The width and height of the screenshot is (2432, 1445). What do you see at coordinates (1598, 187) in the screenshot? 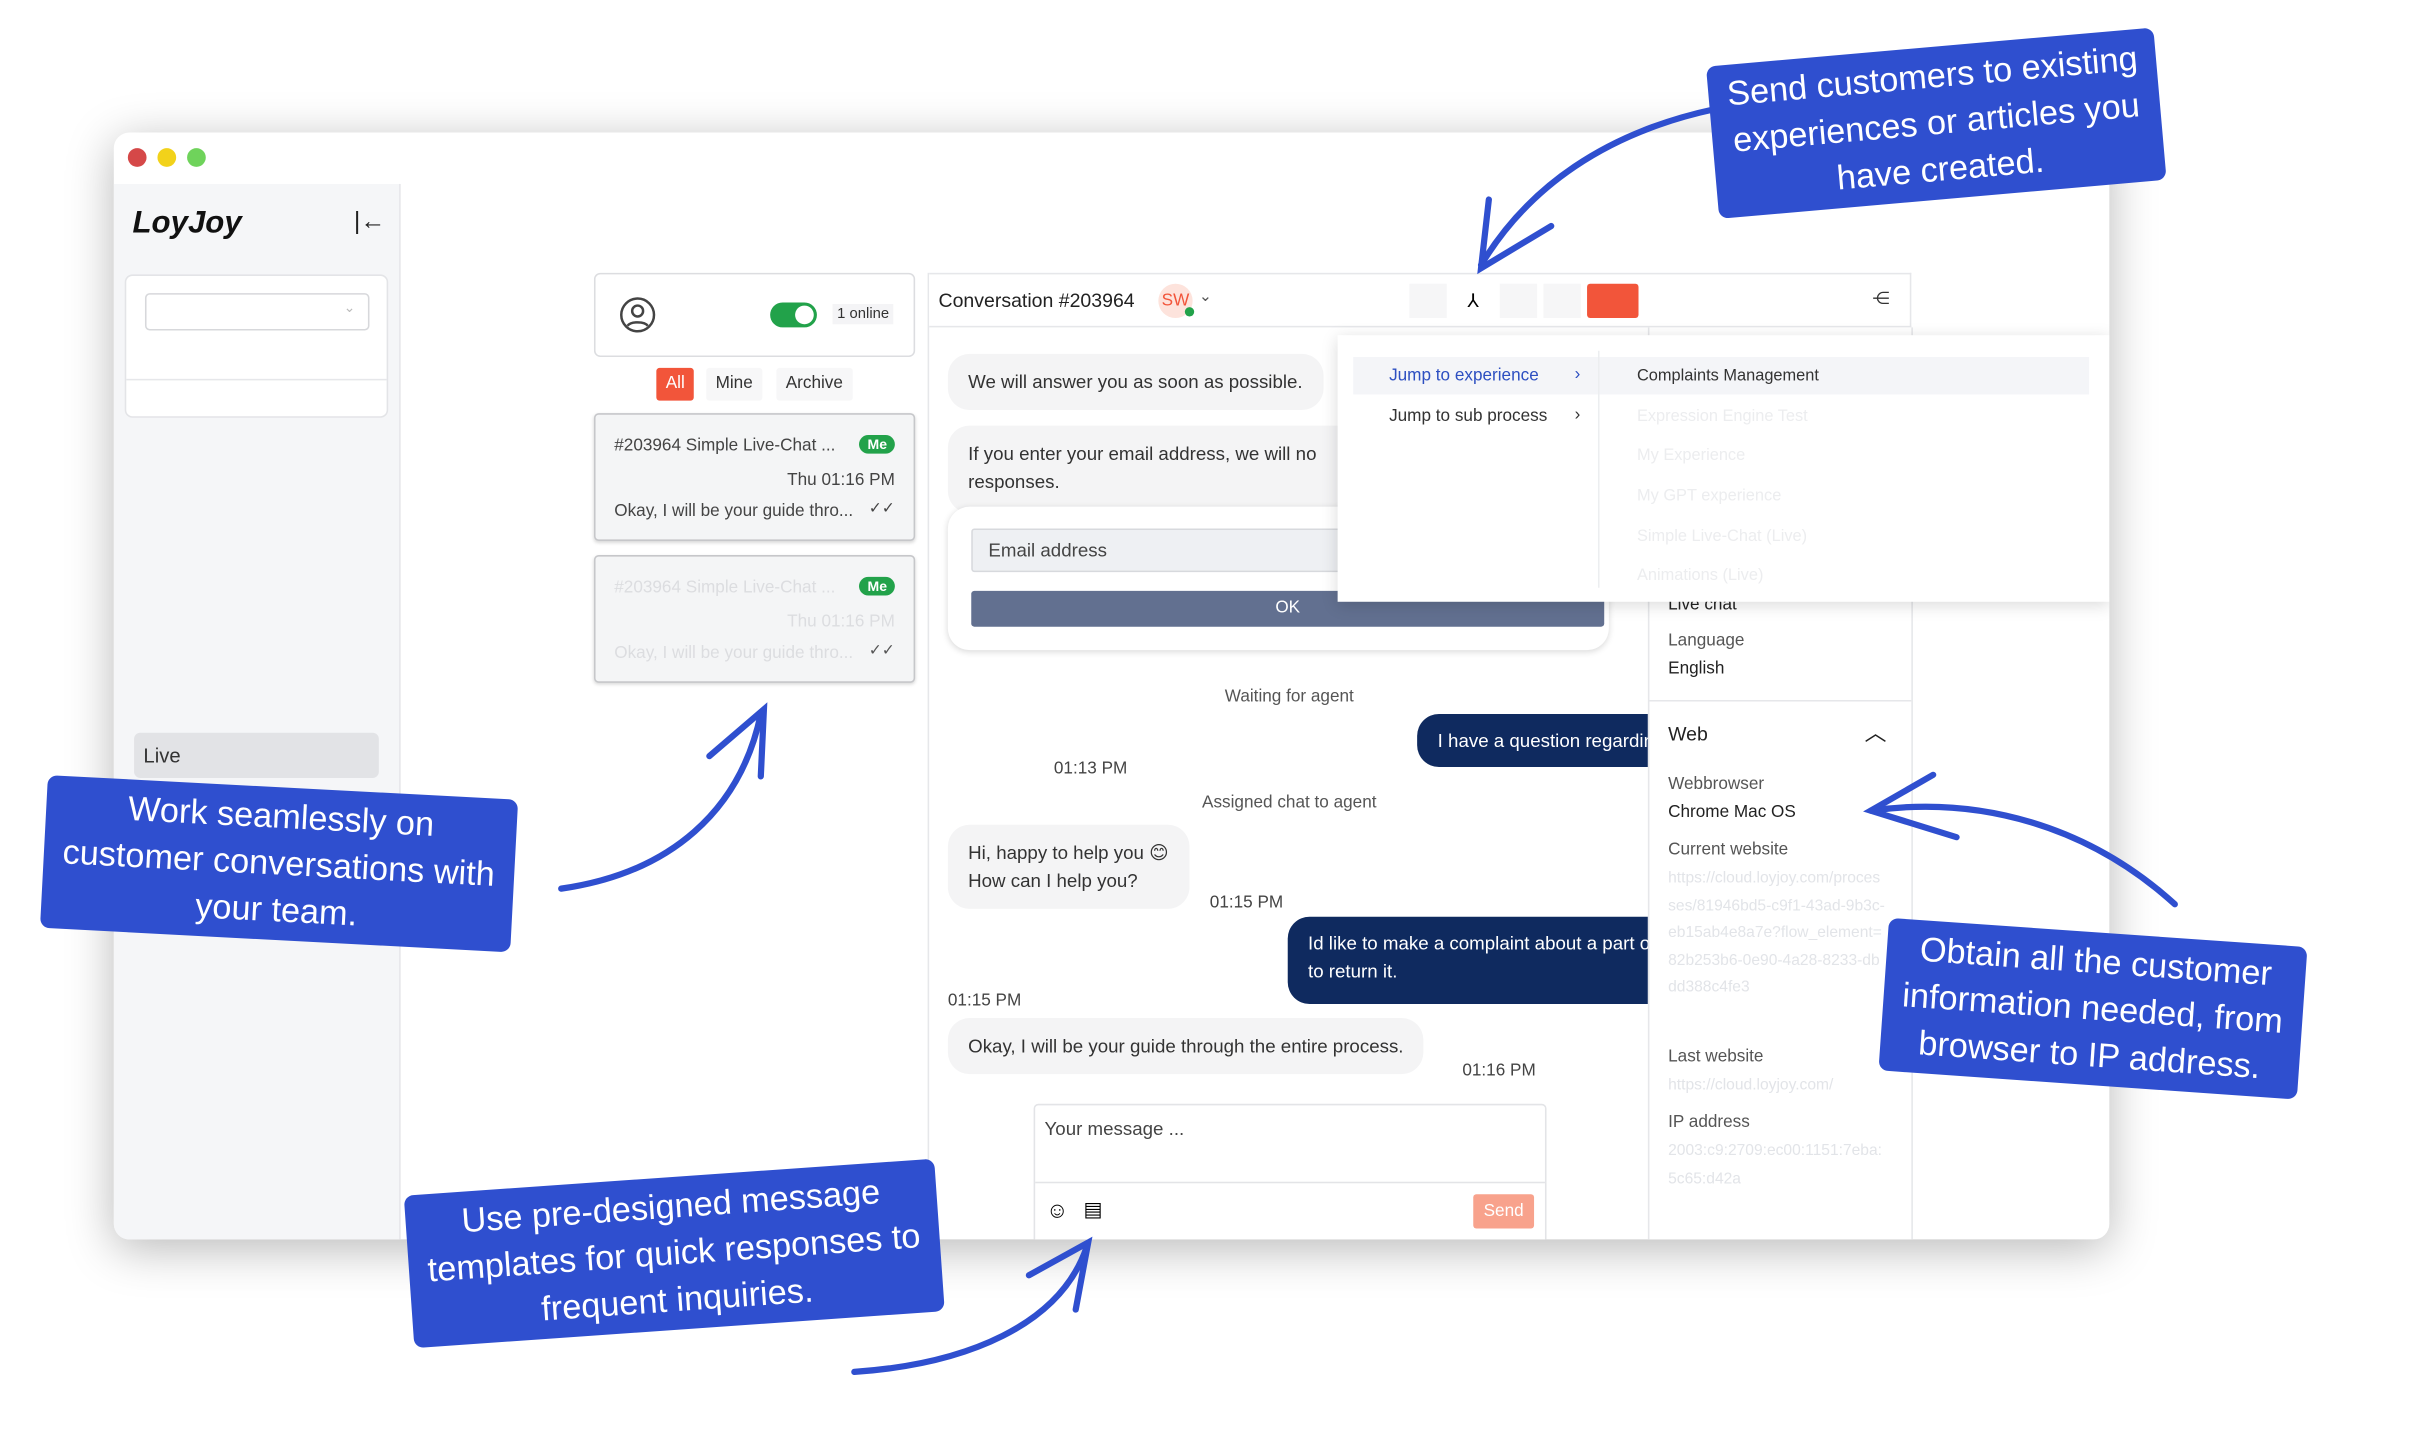
I see `arrow-top` at bounding box center [1598, 187].